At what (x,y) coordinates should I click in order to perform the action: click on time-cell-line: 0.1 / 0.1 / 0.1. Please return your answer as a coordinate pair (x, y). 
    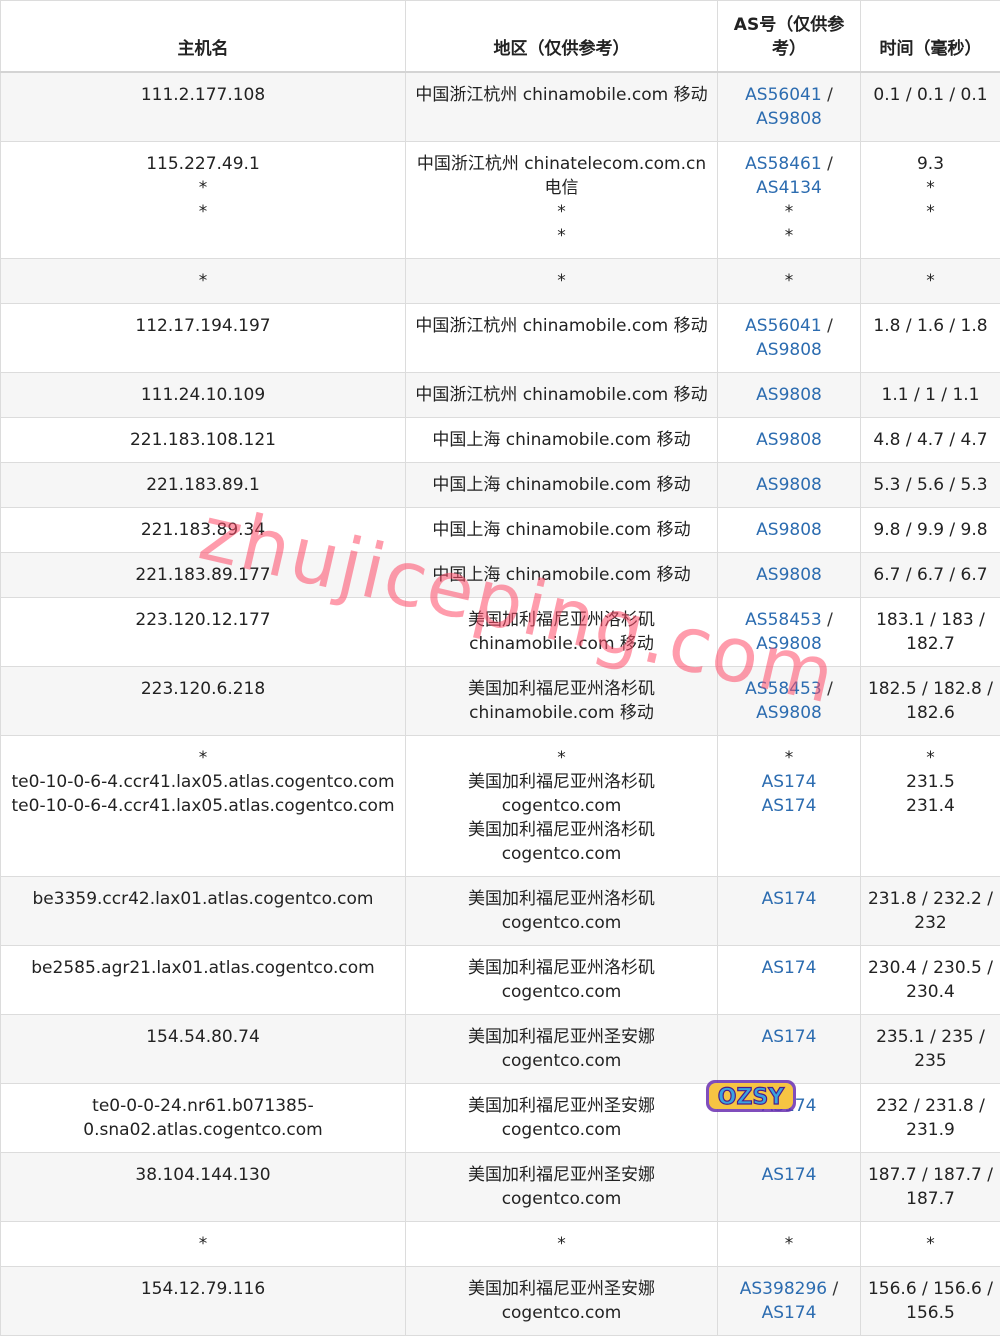
    Looking at the image, I should click on (930, 95).